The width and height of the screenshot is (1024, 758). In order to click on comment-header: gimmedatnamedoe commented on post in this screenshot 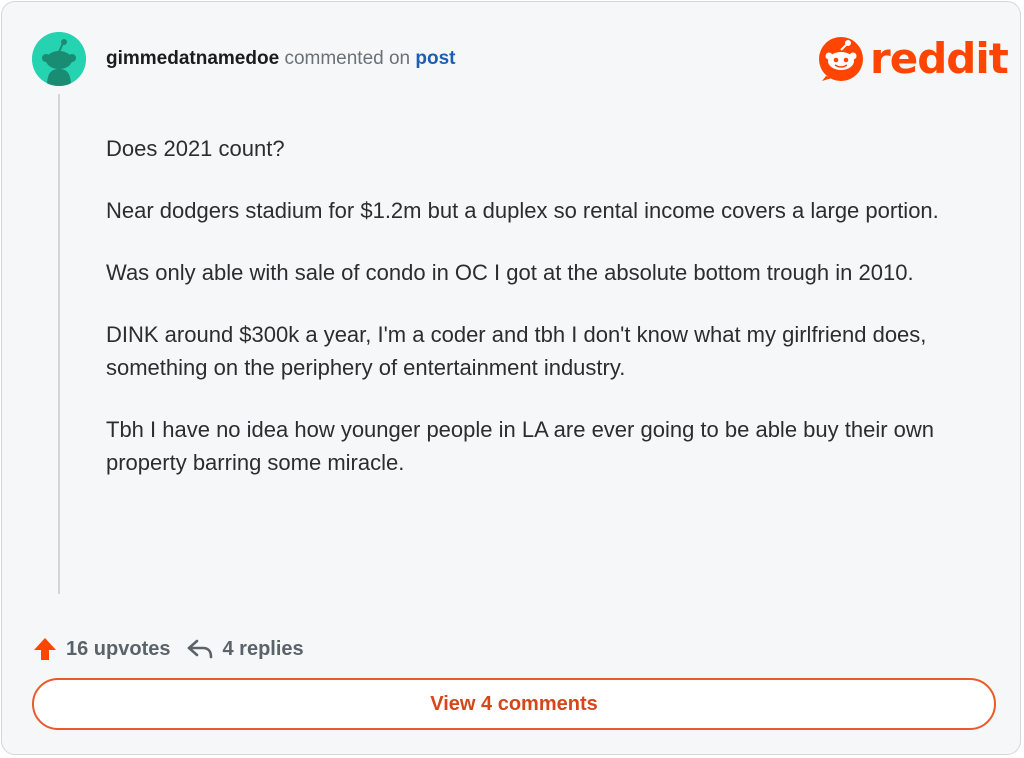, I will do `click(281, 59)`.